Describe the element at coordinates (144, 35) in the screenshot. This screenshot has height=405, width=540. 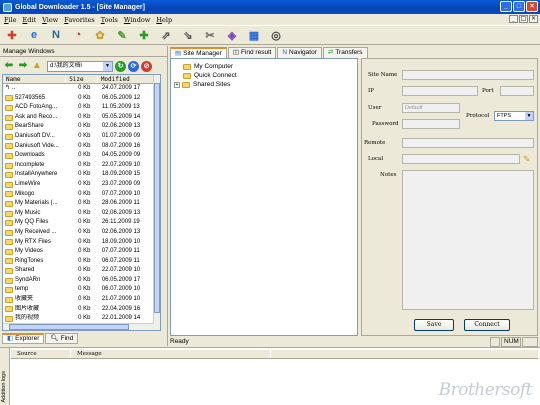
I see `add-download-icon: ✚` at that location.